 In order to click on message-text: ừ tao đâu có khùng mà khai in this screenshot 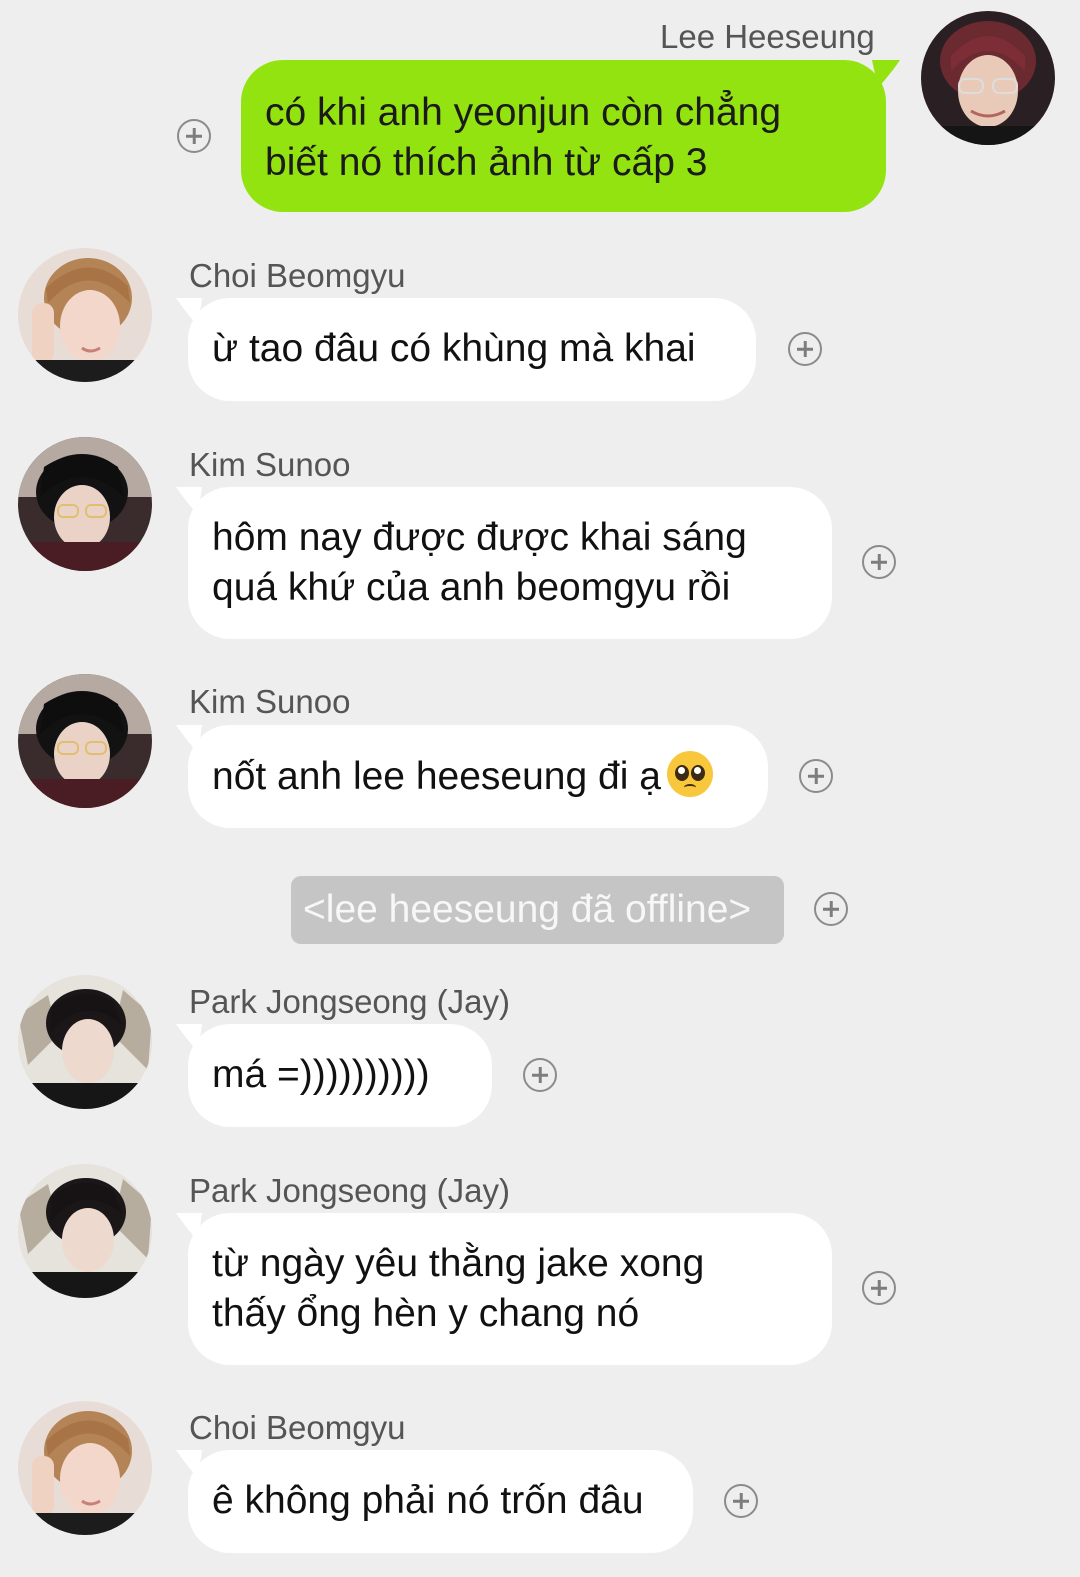, I will do `click(454, 348)`.